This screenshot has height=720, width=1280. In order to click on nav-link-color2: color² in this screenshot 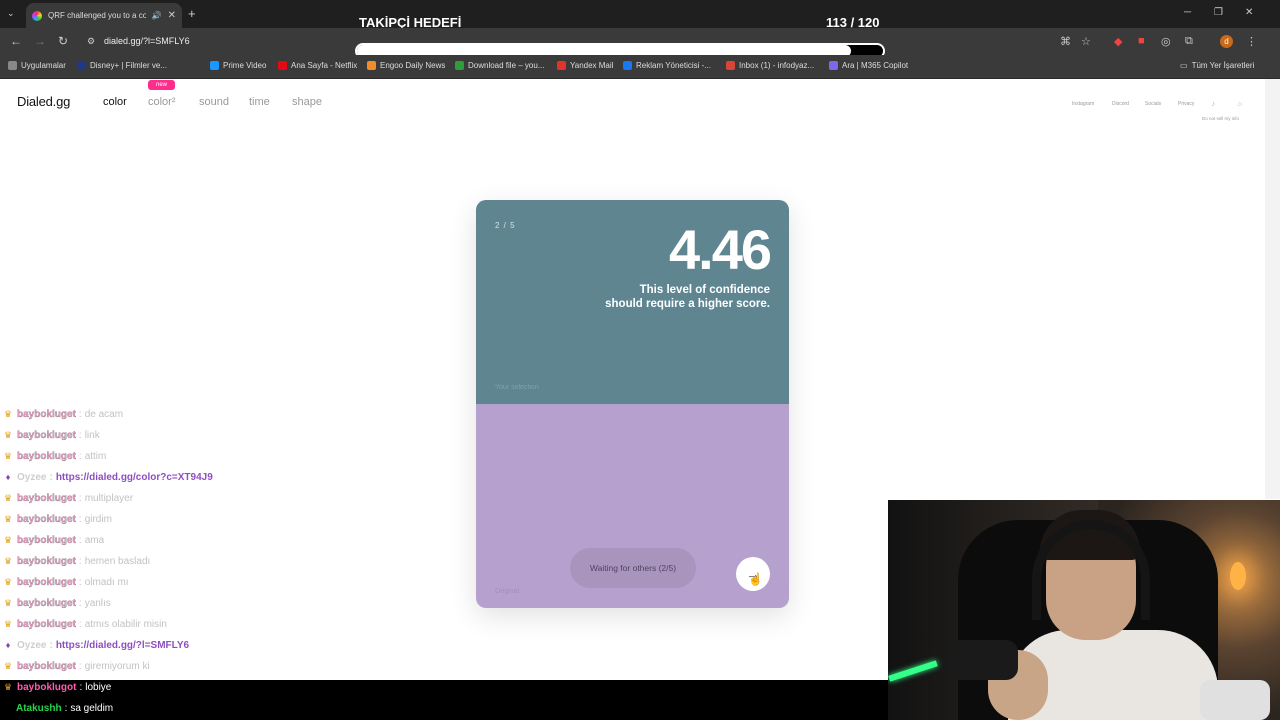, I will do `click(162, 102)`.